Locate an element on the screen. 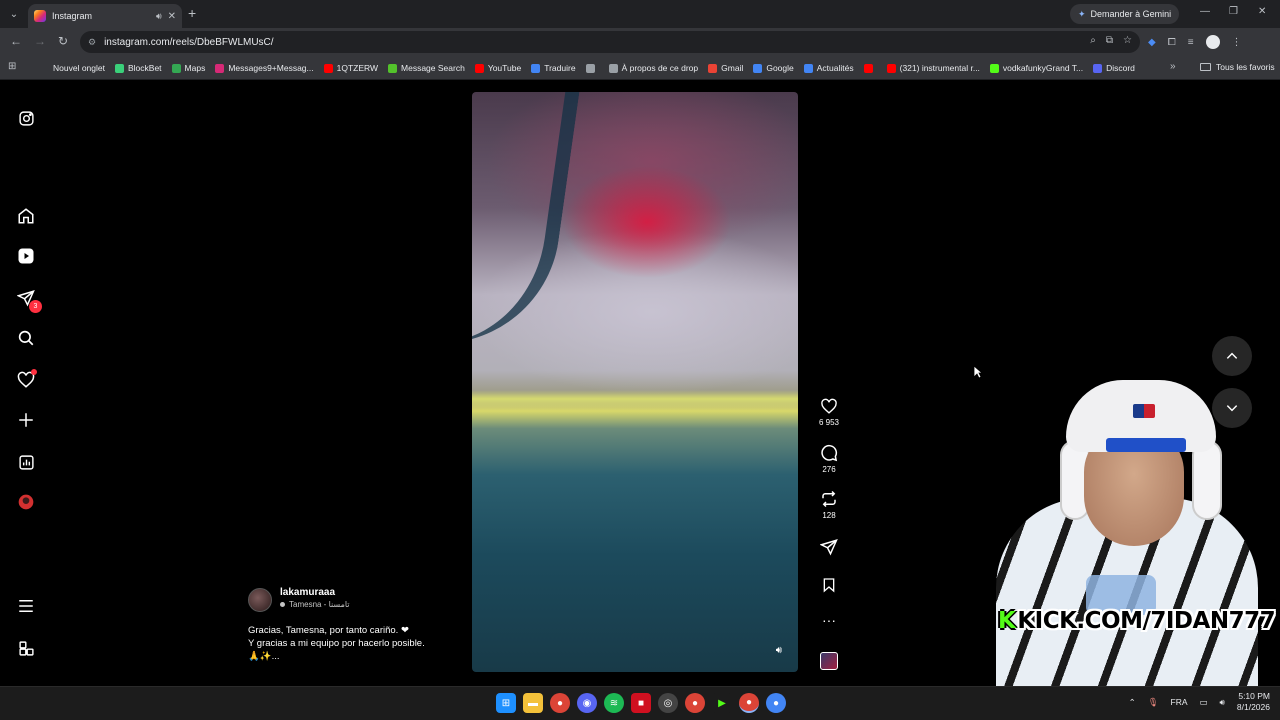  bookmark-item: Traduire is located at coordinates (553, 68).